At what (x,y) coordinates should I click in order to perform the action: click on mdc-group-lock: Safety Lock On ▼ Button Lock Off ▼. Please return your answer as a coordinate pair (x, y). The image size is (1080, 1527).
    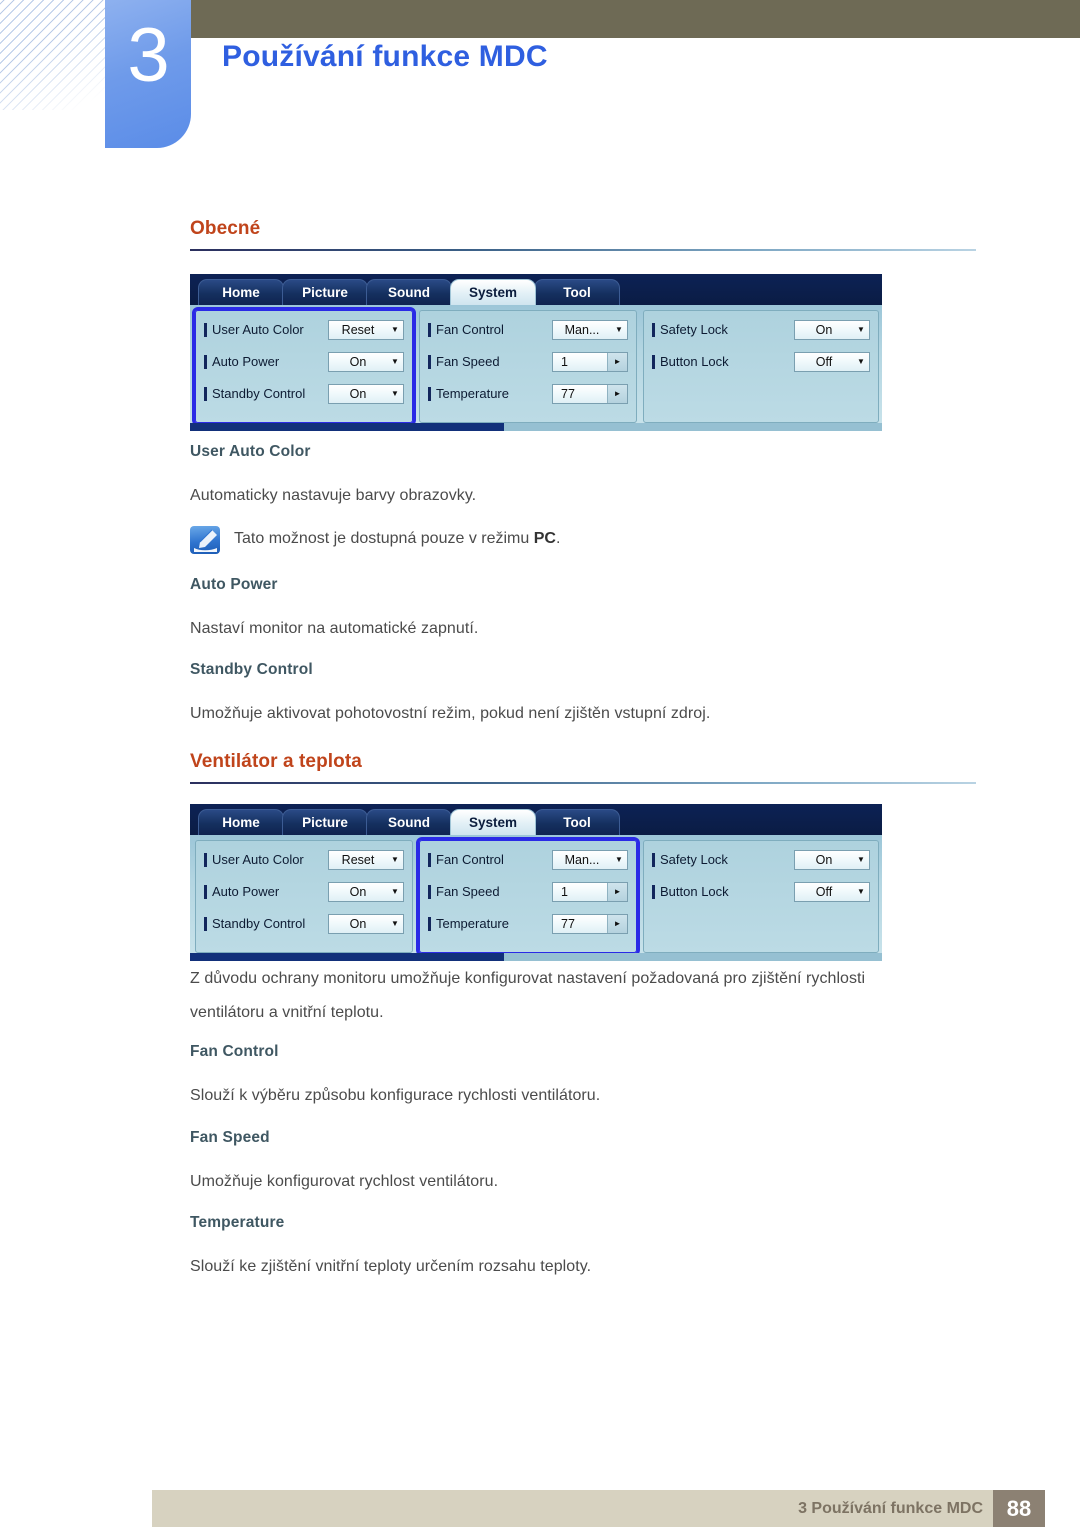
    Looking at the image, I should click on (761, 366).